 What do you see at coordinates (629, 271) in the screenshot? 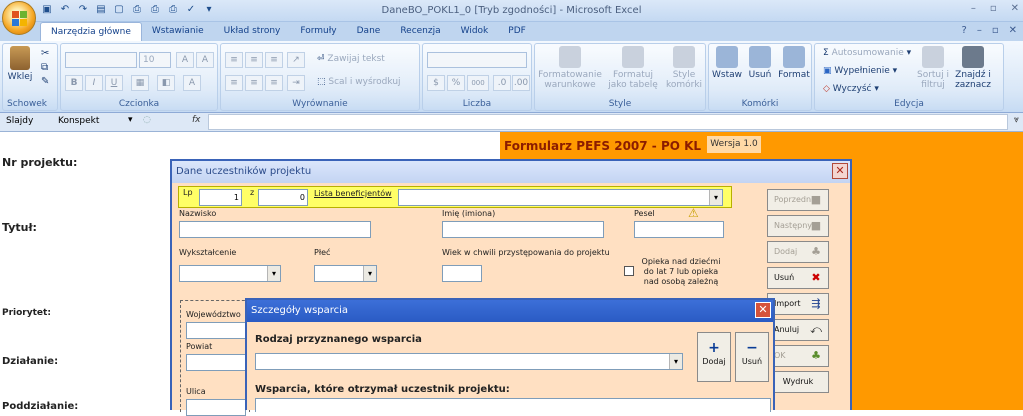
I see `opieka-checkbox` at bounding box center [629, 271].